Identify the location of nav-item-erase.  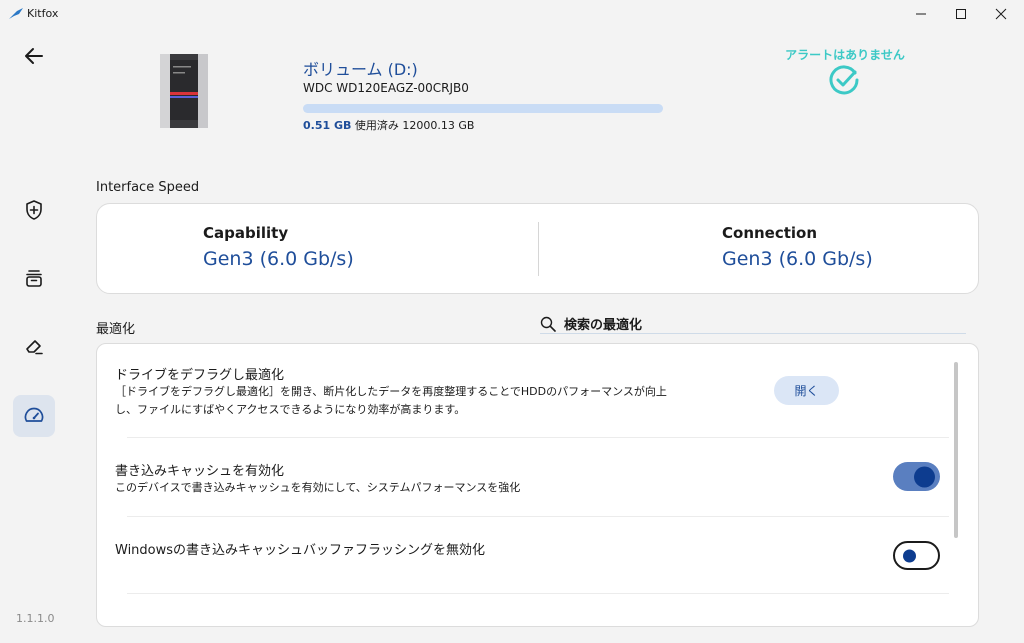
(34, 346).